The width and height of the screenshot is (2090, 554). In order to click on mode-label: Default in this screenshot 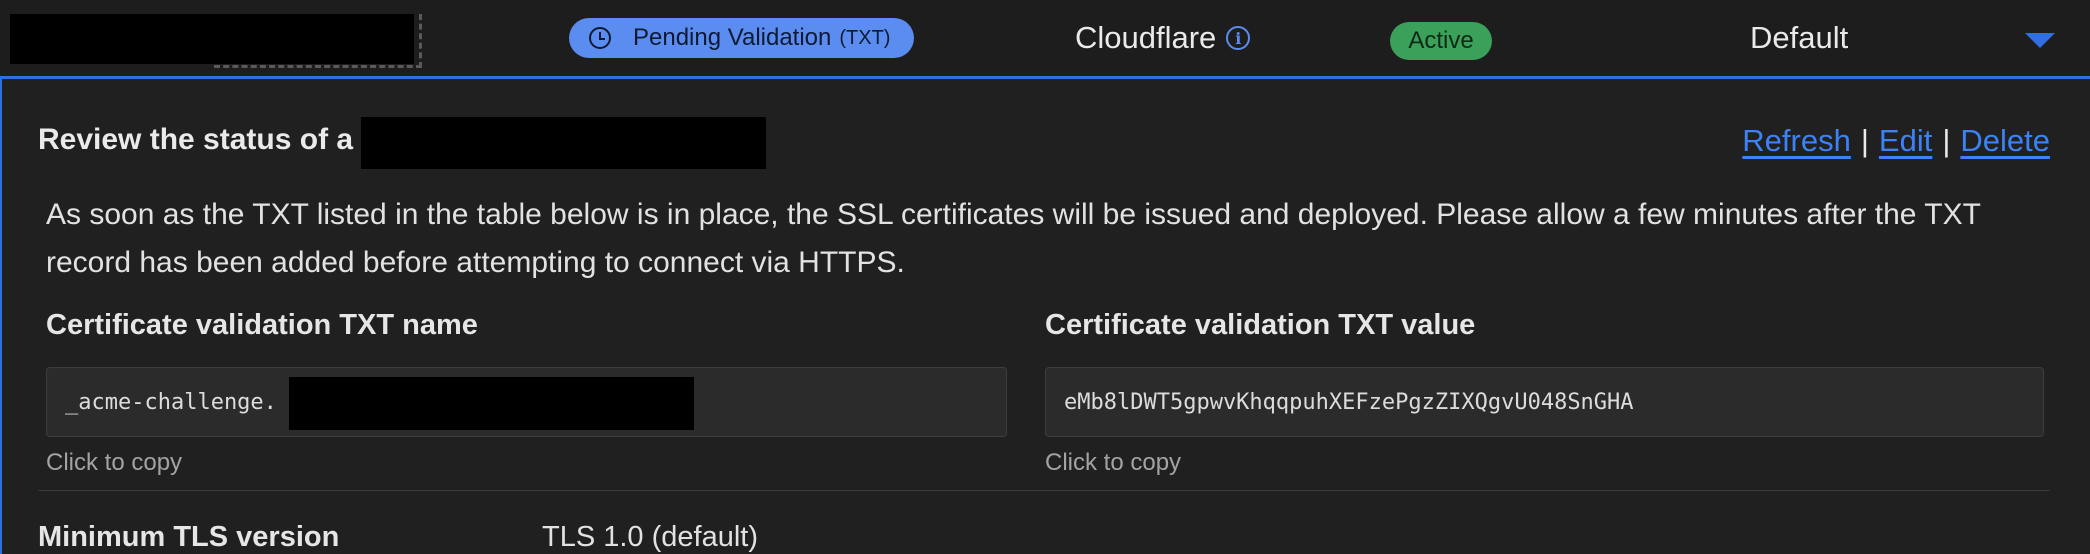, I will do `click(1799, 38)`.